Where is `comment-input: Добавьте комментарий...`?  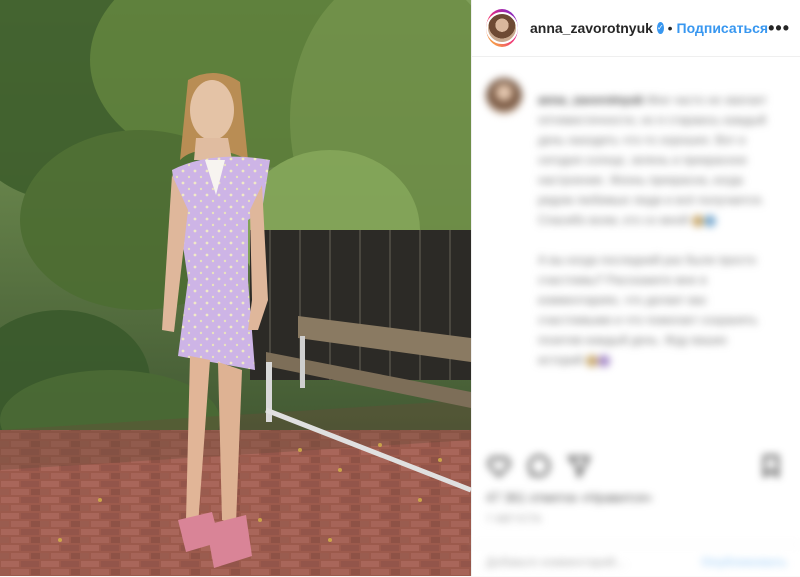 comment-input: Добавьте комментарий... is located at coordinates (555, 562).